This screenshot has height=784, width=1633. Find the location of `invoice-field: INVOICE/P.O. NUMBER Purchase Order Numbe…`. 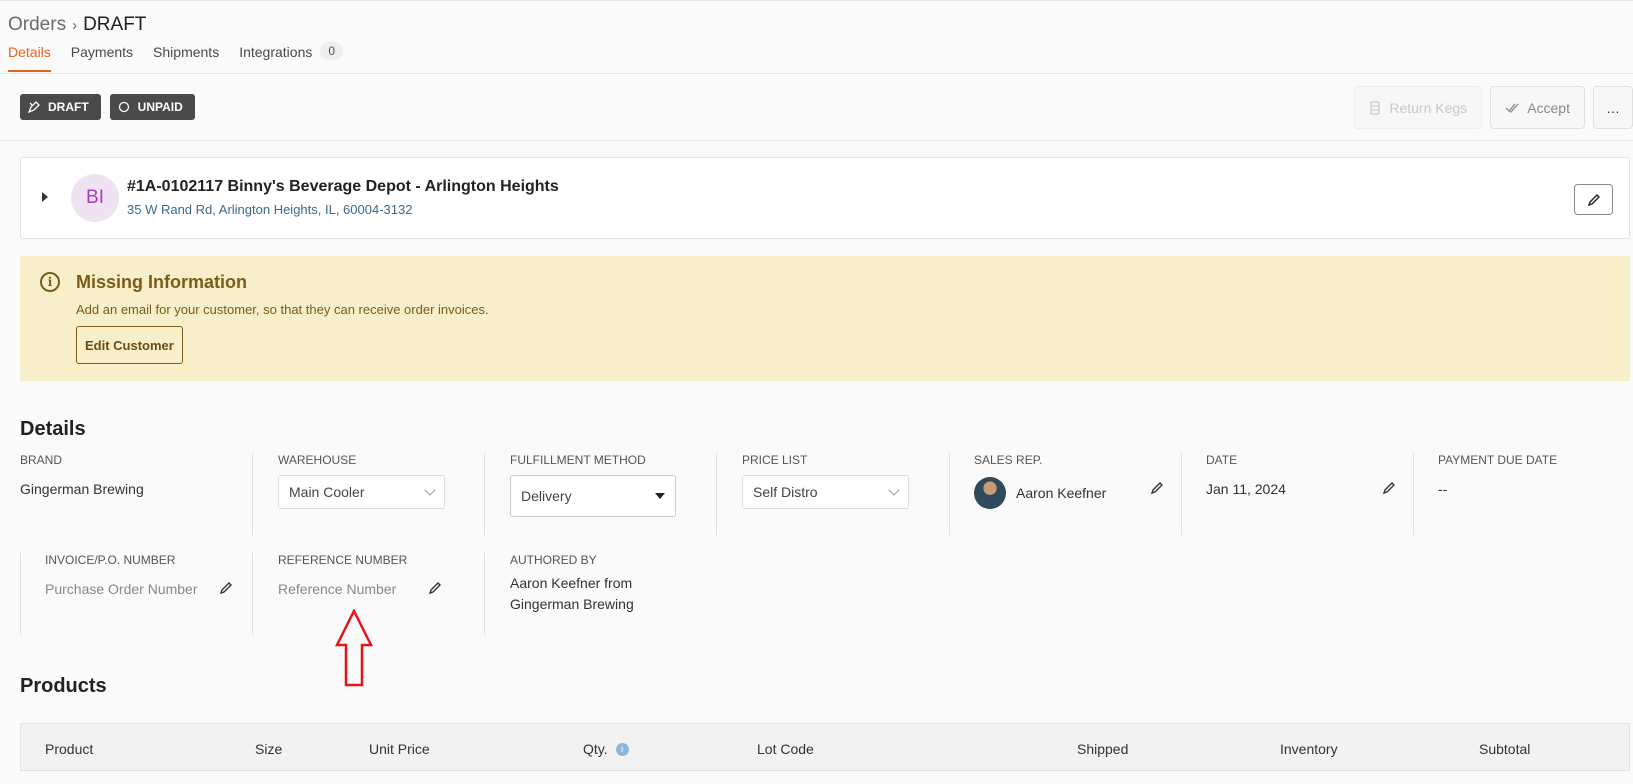

invoice-field: INVOICE/P.O. NUMBER Purchase Order Numbe… is located at coordinates (136, 594).